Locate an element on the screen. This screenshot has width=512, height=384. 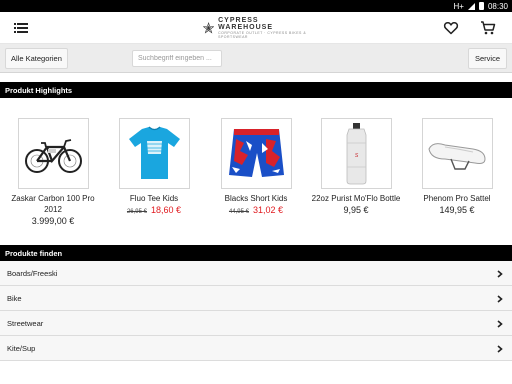
product-price: 26,95 € 18,60 € is located at coordinates (154, 210).